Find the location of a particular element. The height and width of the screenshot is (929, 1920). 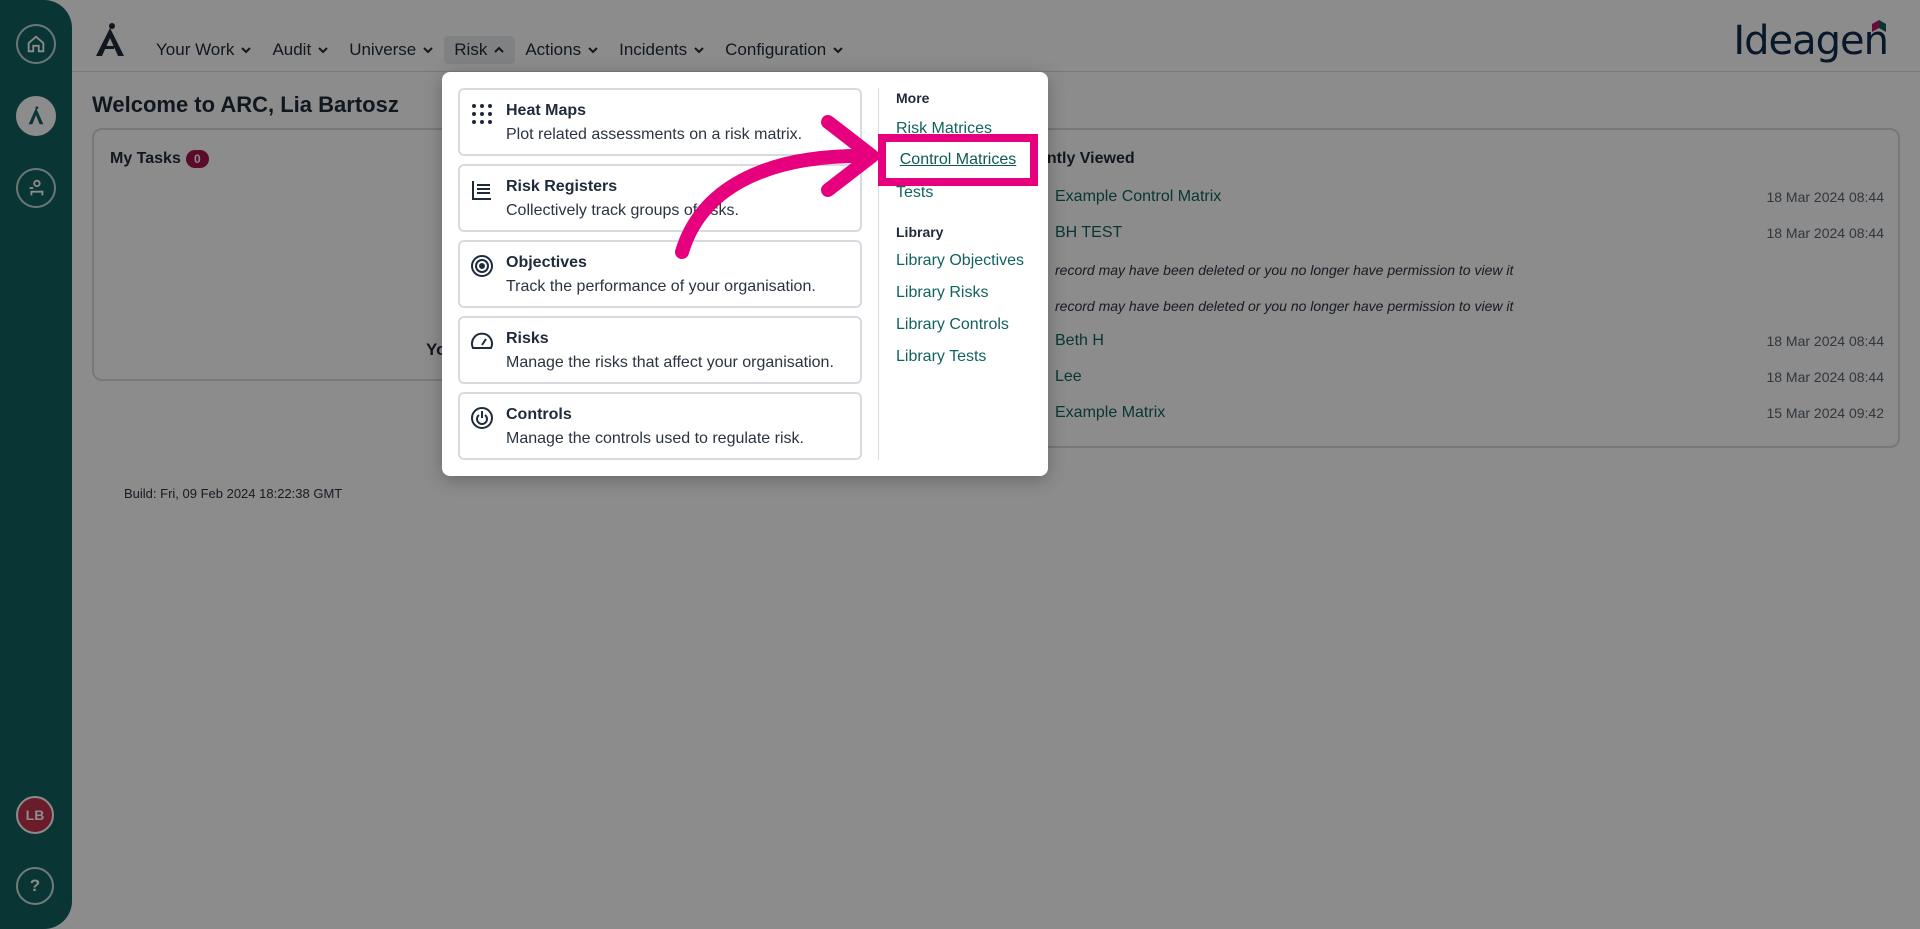

target-icon is located at coordinates (482, 266).